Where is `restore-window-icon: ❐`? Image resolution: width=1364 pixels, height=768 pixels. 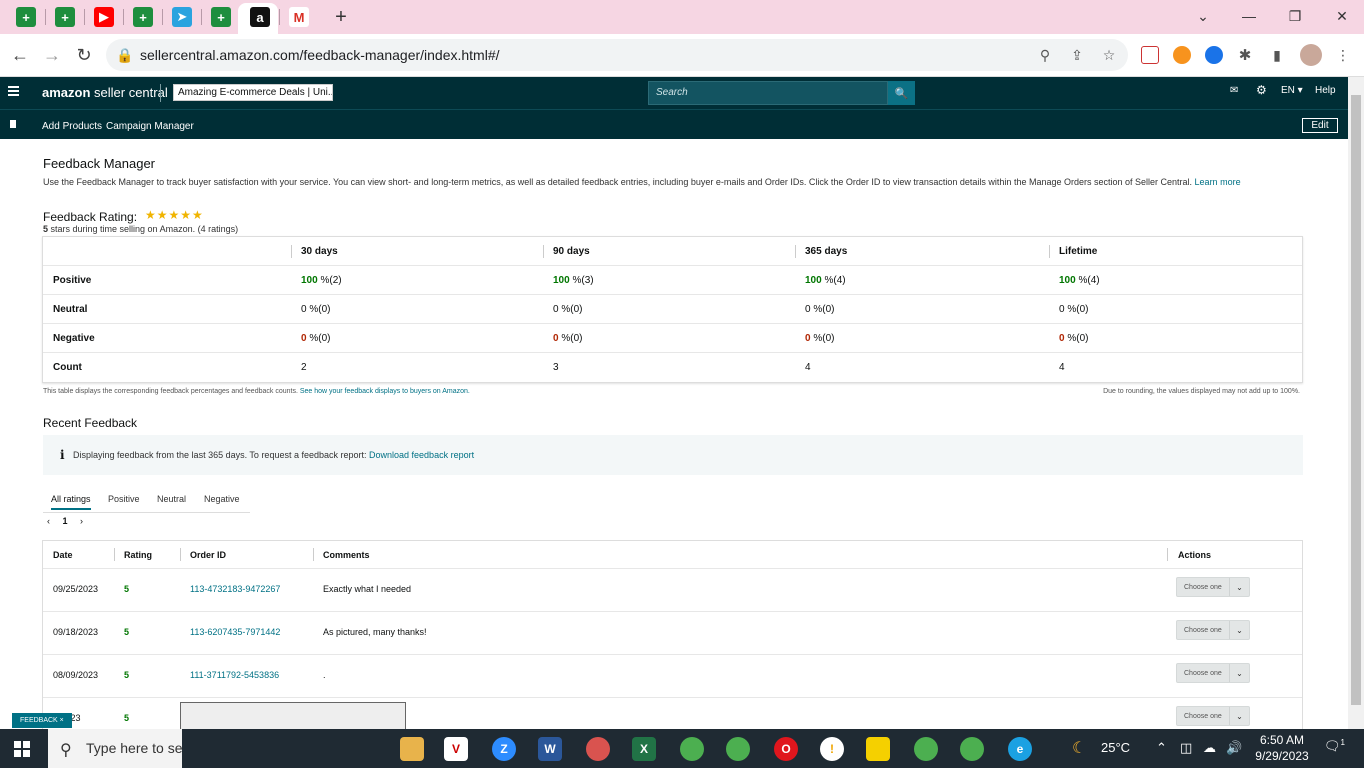
restore-window-icon: ❐ is located at coordinates (1295, 16).